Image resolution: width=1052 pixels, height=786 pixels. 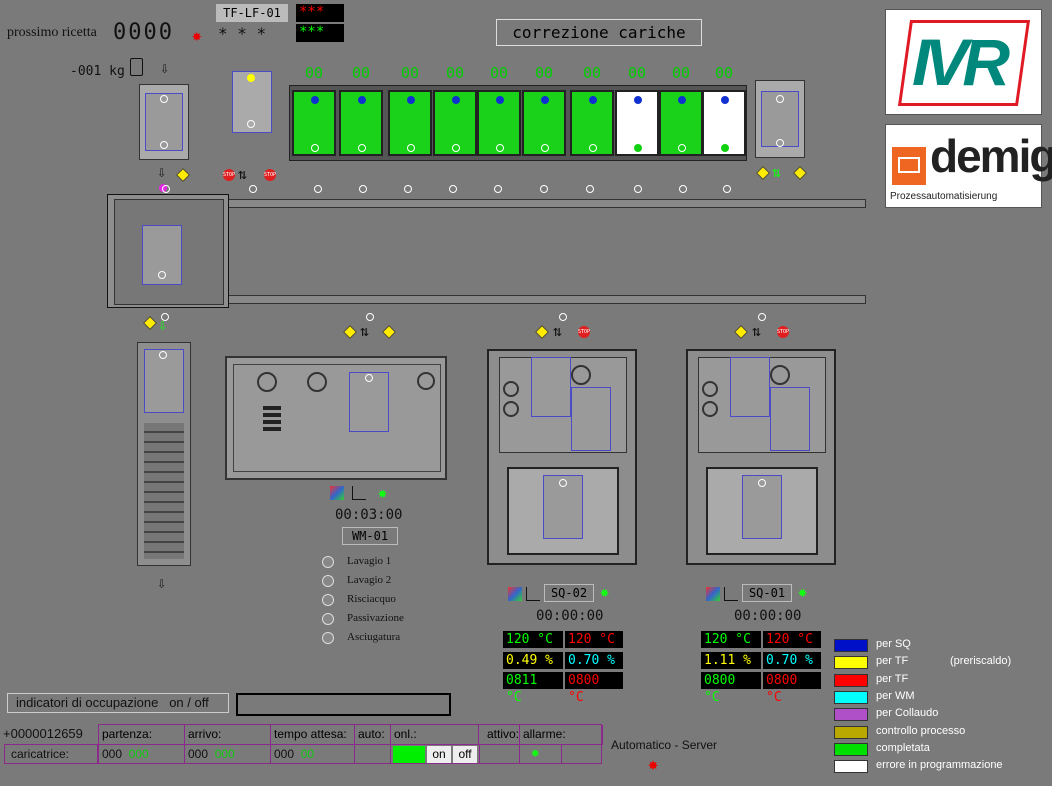 What do you see at coordinates (780, 119) in the screenshot?
I see `unload-station` at bounding box center [780, 119].